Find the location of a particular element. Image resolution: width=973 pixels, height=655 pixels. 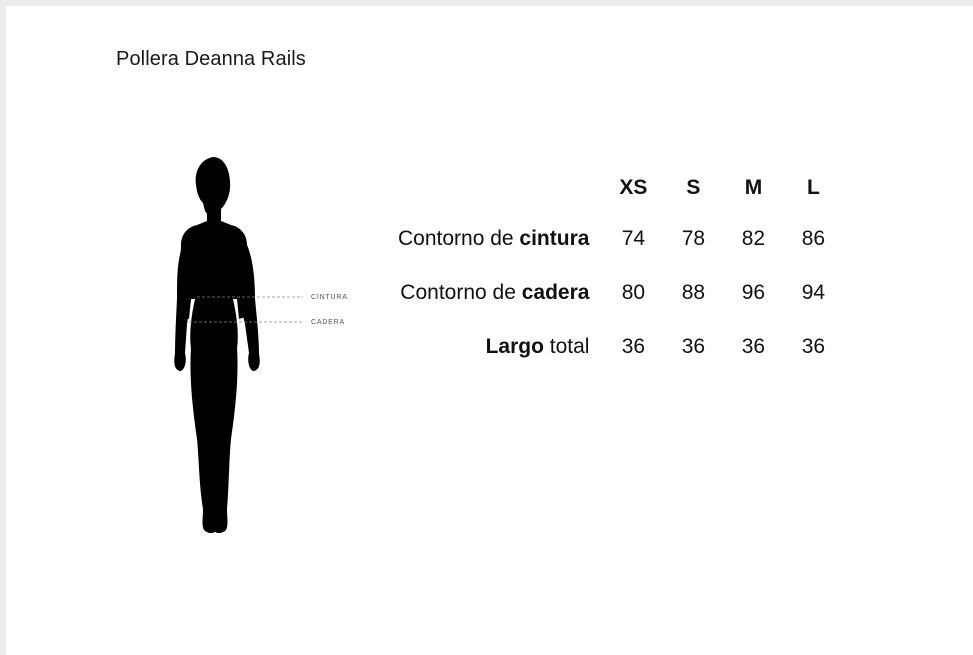

table-row-length: Largo total 36 36 36 36 is located at coordinates (620, 347).